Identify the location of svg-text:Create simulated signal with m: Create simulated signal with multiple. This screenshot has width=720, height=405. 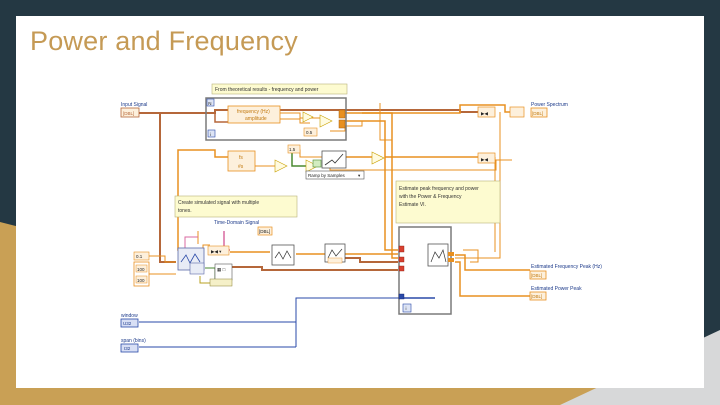
(218, 203).